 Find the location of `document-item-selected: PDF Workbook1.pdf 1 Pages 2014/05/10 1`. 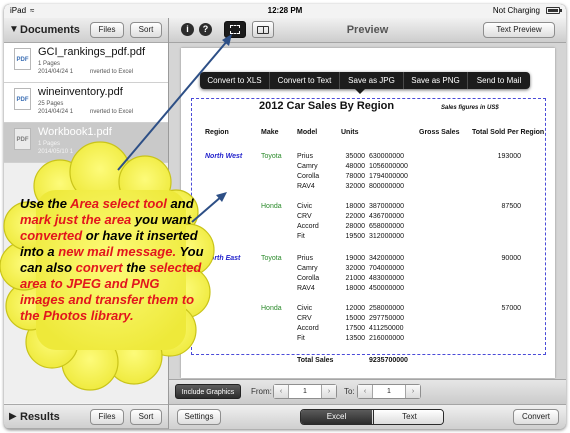

document-item-selected: PDF Workbook1.pdf 1 Pages 2014/05/10 1 is located at coordinates (86, 143).